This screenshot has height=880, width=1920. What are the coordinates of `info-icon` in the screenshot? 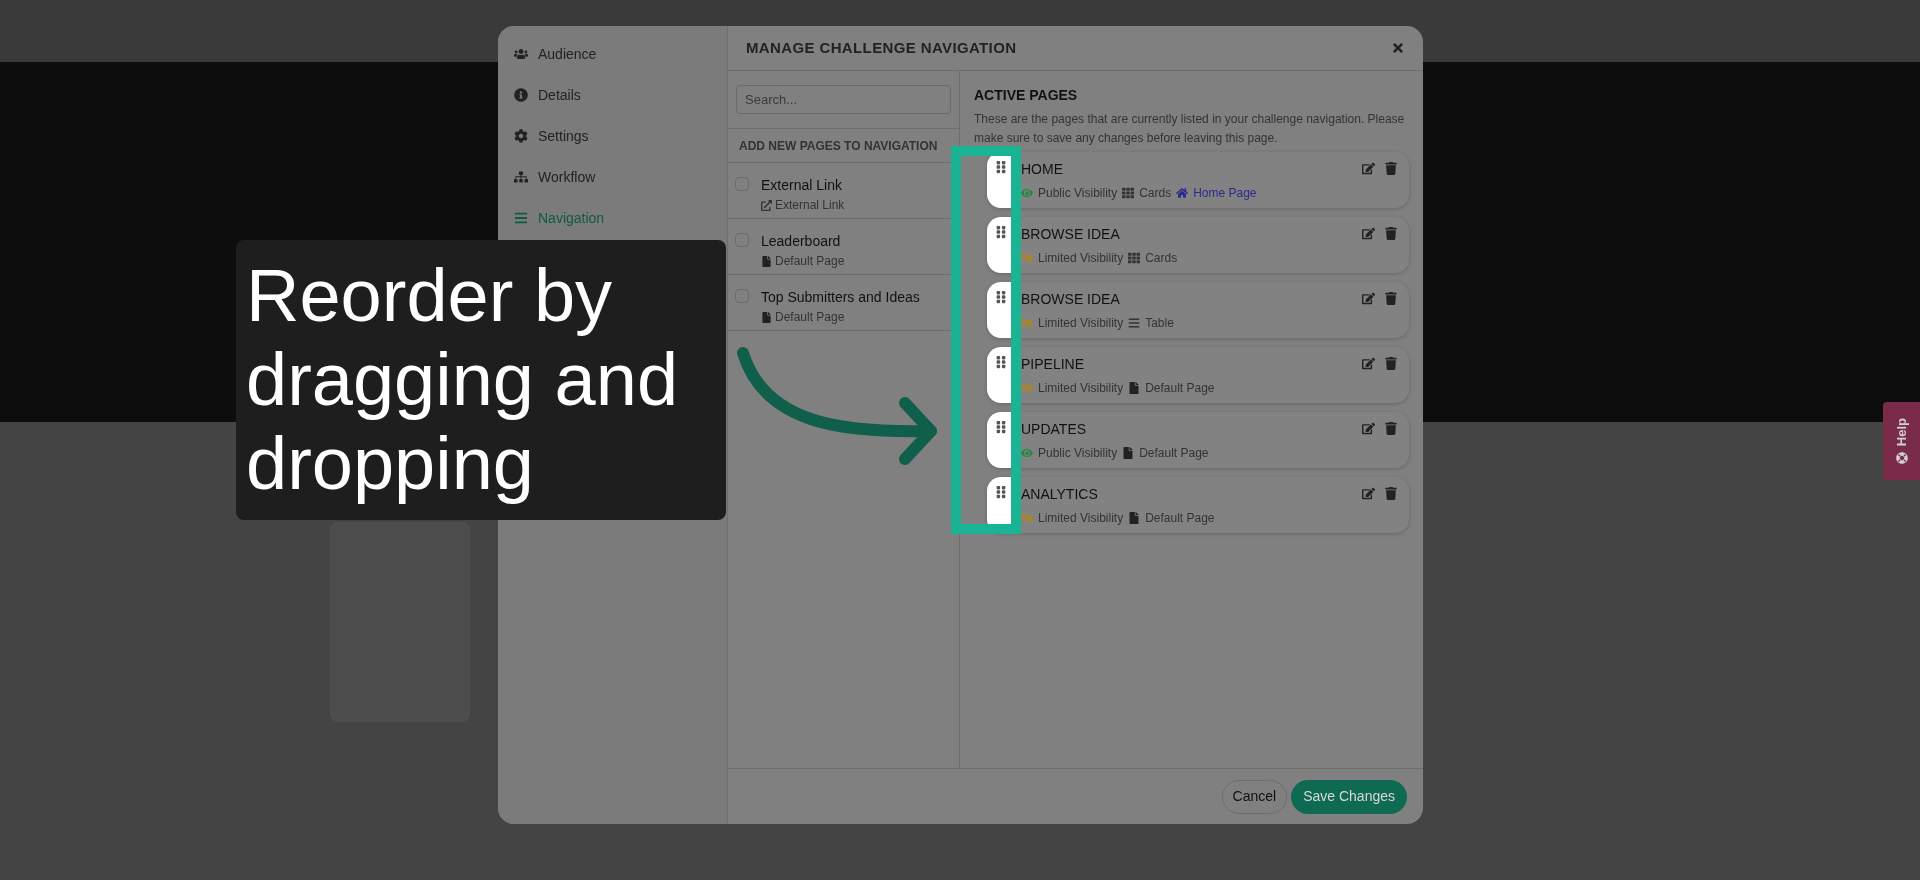 It's located at (521, 95).